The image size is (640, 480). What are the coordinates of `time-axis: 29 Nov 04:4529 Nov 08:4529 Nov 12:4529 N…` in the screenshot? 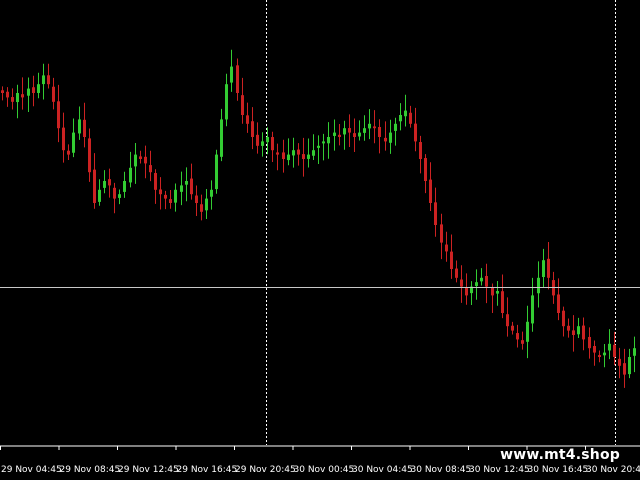 It's located at (320, 460).